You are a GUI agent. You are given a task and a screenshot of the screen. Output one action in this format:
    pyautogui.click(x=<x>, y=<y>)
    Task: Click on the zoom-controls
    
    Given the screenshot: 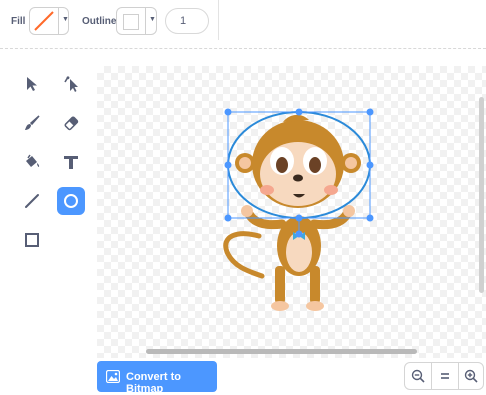 What is the action you would take?
    pyautogui.click(x=444, y=376)
    